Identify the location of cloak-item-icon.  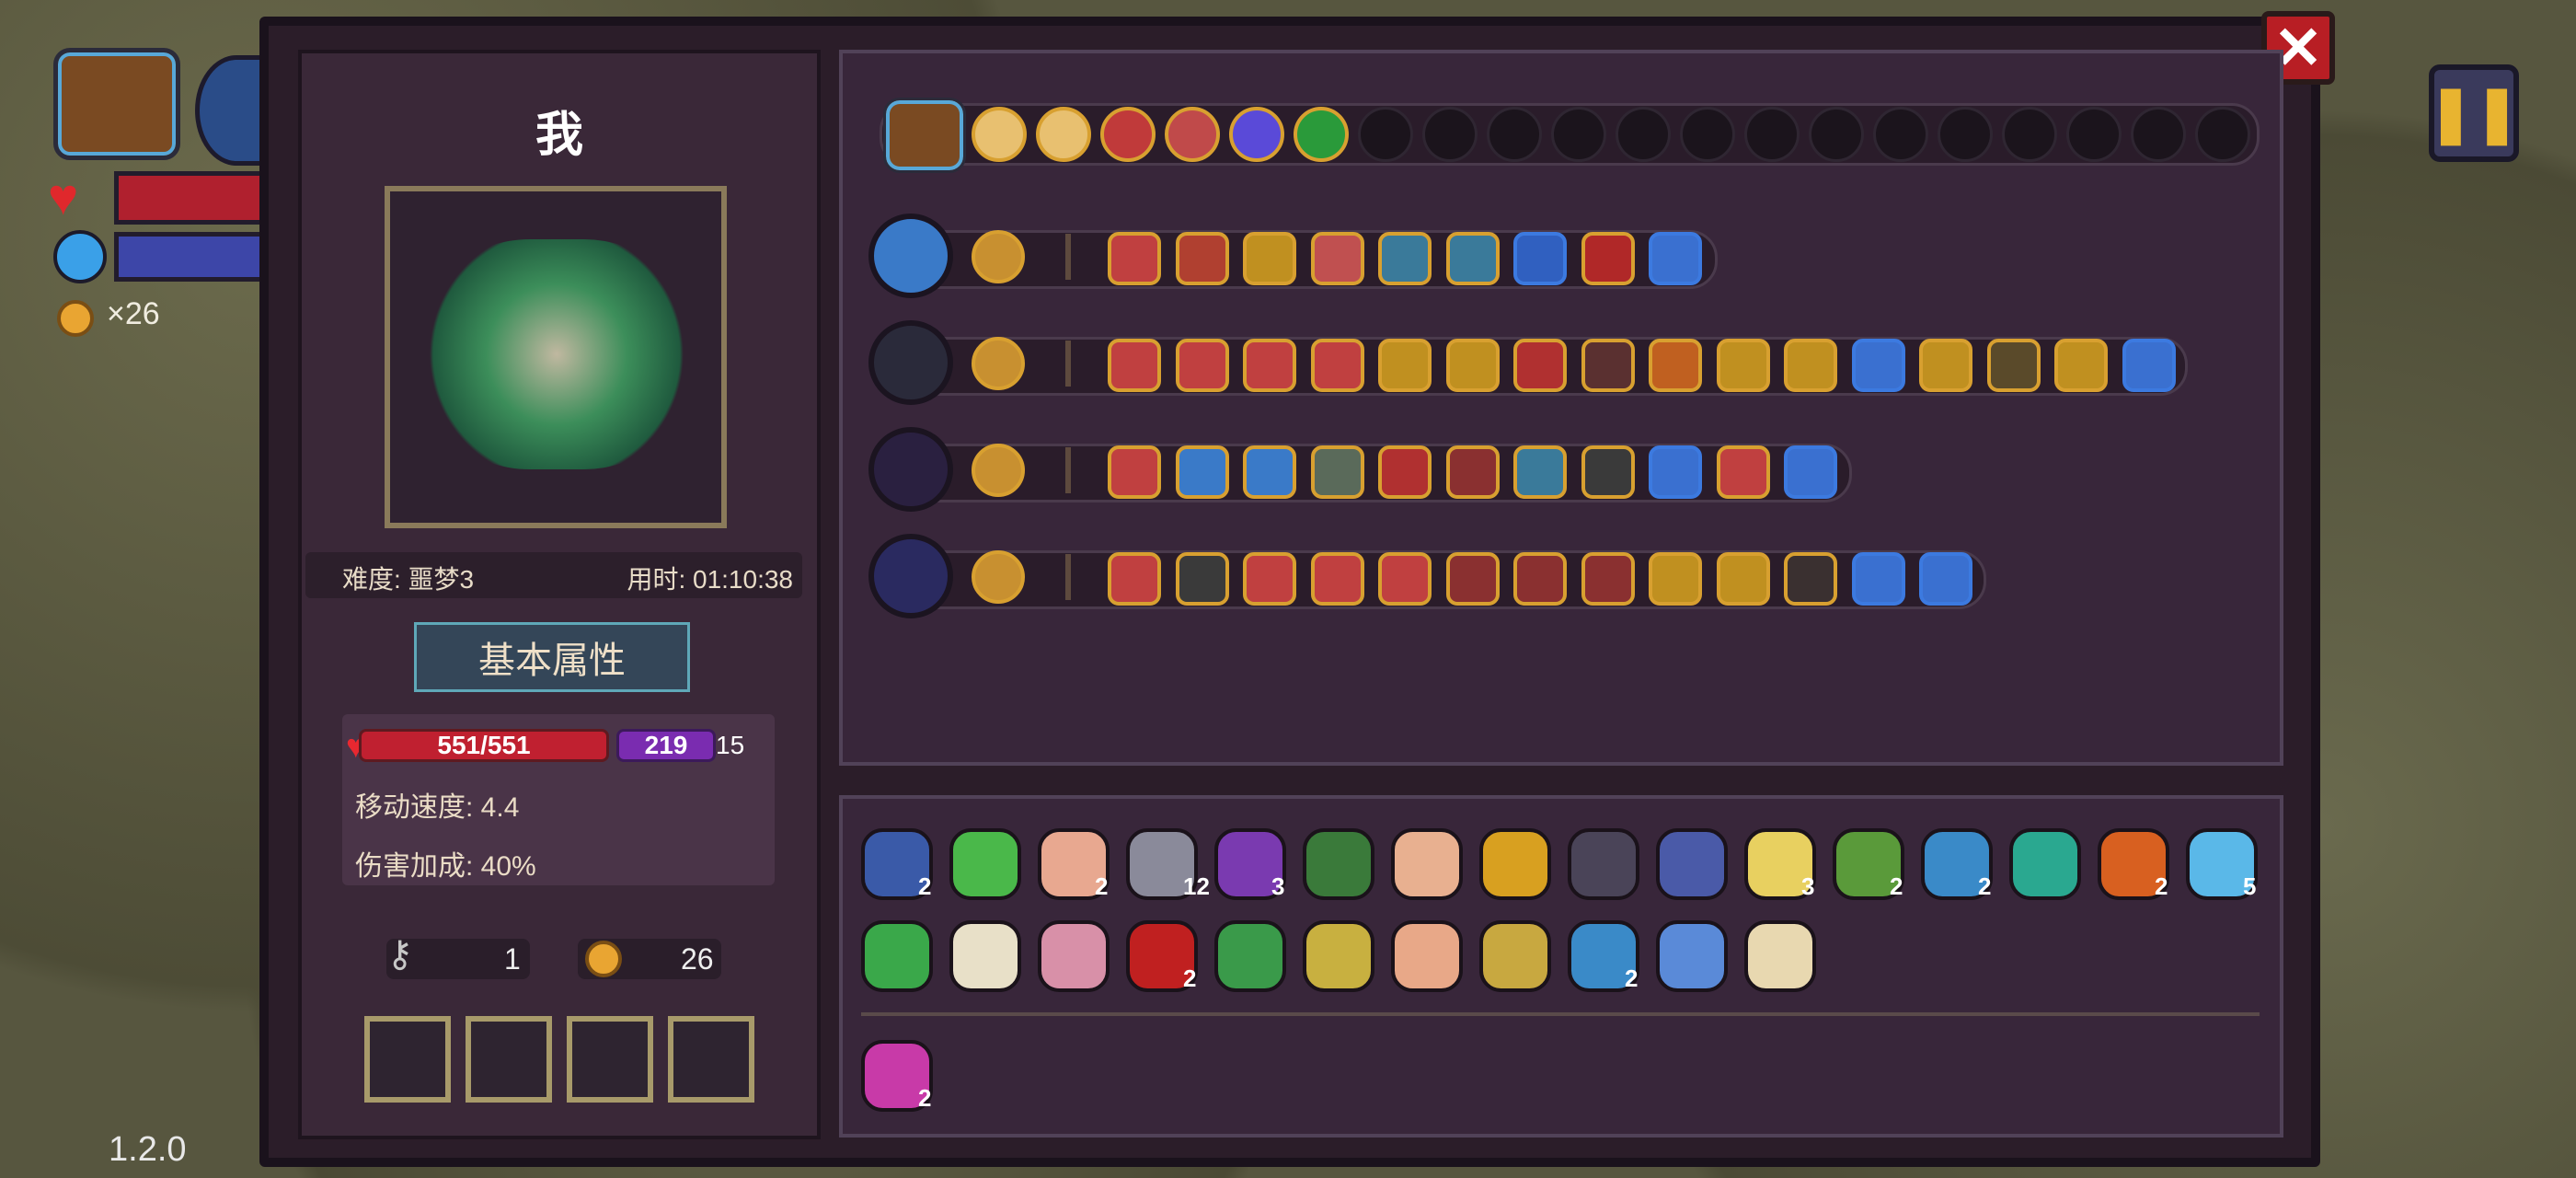
(1603, 864).